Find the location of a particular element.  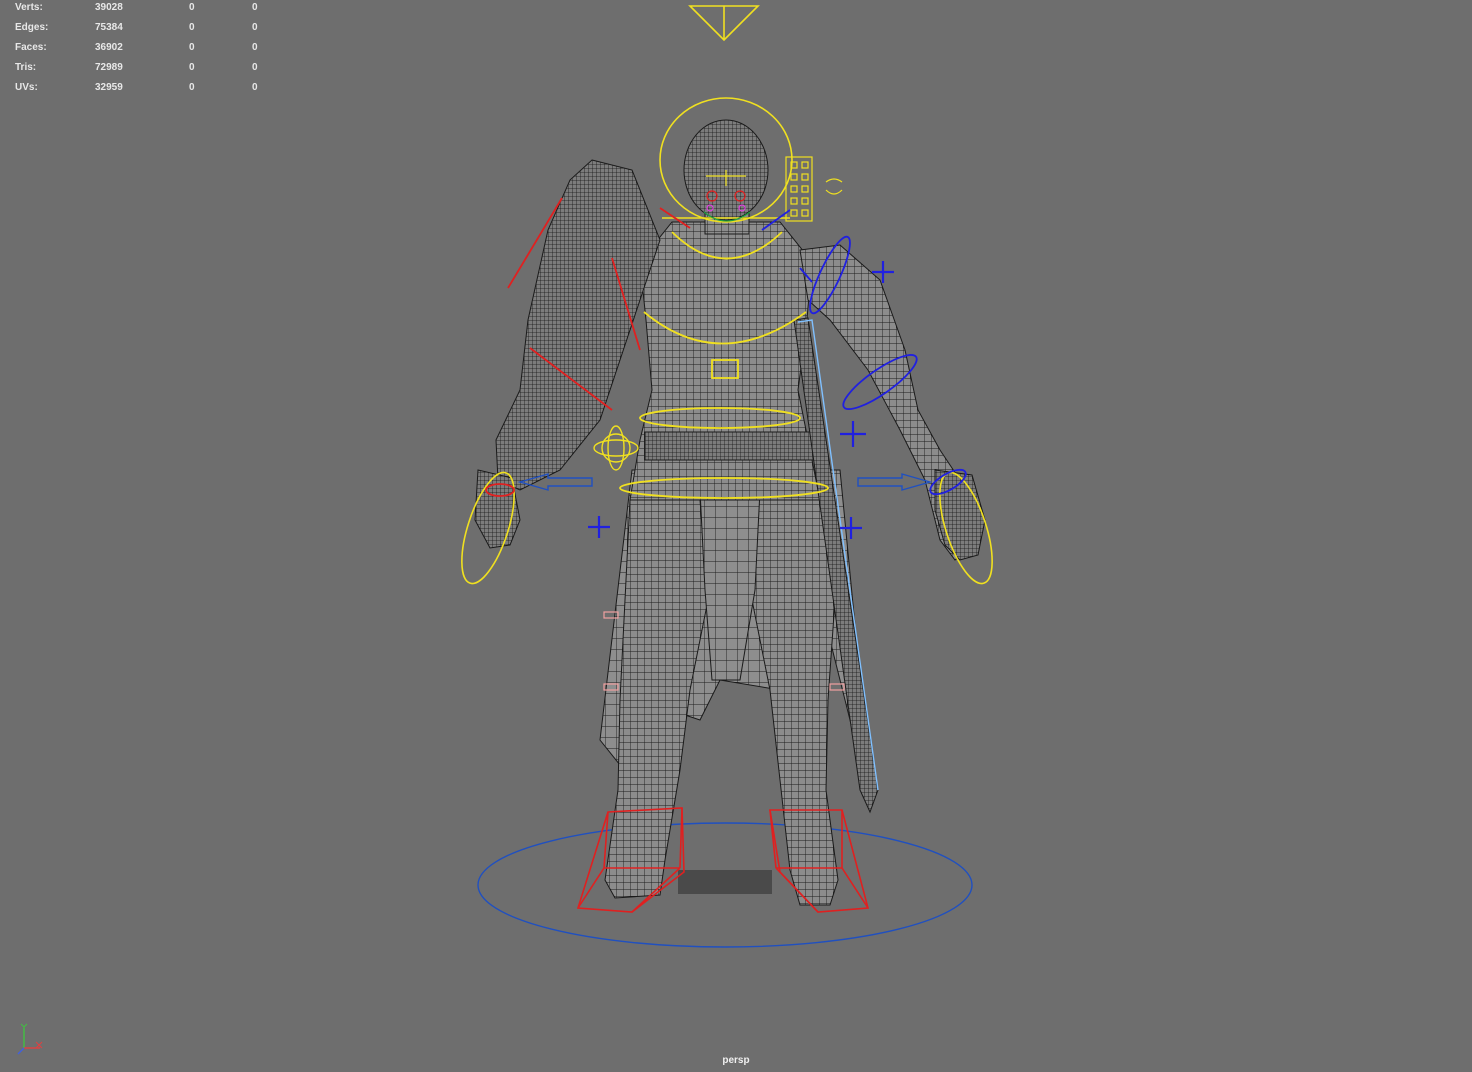

top-triangle-control is located at coordinates (724, 23).